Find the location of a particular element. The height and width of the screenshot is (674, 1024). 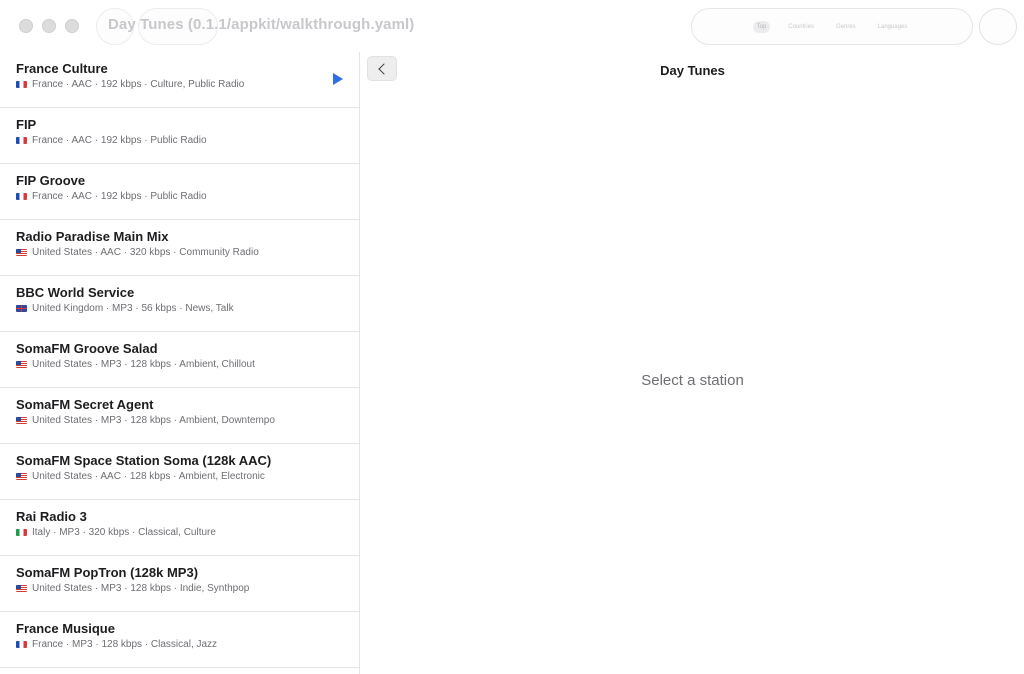

station-name: FIP Groove is located at coordinates (51, 180).